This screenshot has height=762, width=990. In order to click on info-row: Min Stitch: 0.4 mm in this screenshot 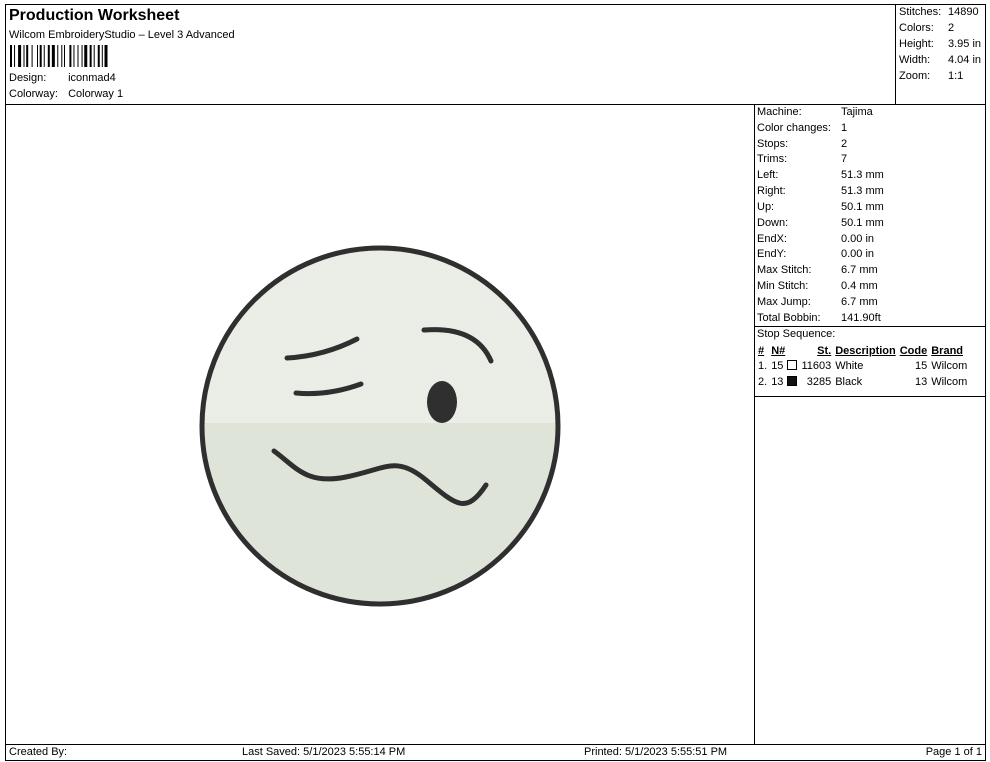, I will do `click(871, 286)`.